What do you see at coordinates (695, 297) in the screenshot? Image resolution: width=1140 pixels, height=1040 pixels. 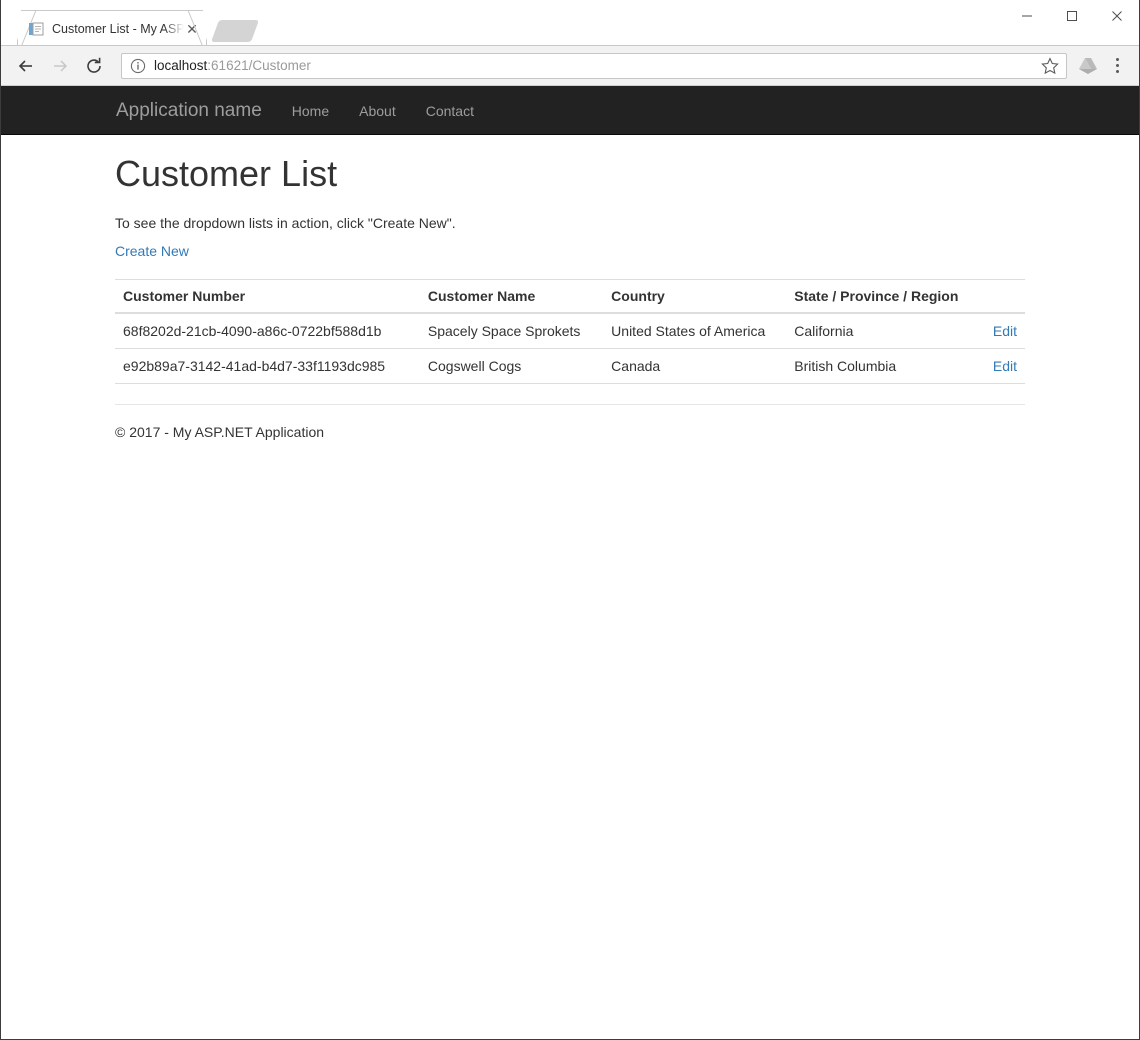 I see `column-header-country: Country` at bounding box center [695, 297].